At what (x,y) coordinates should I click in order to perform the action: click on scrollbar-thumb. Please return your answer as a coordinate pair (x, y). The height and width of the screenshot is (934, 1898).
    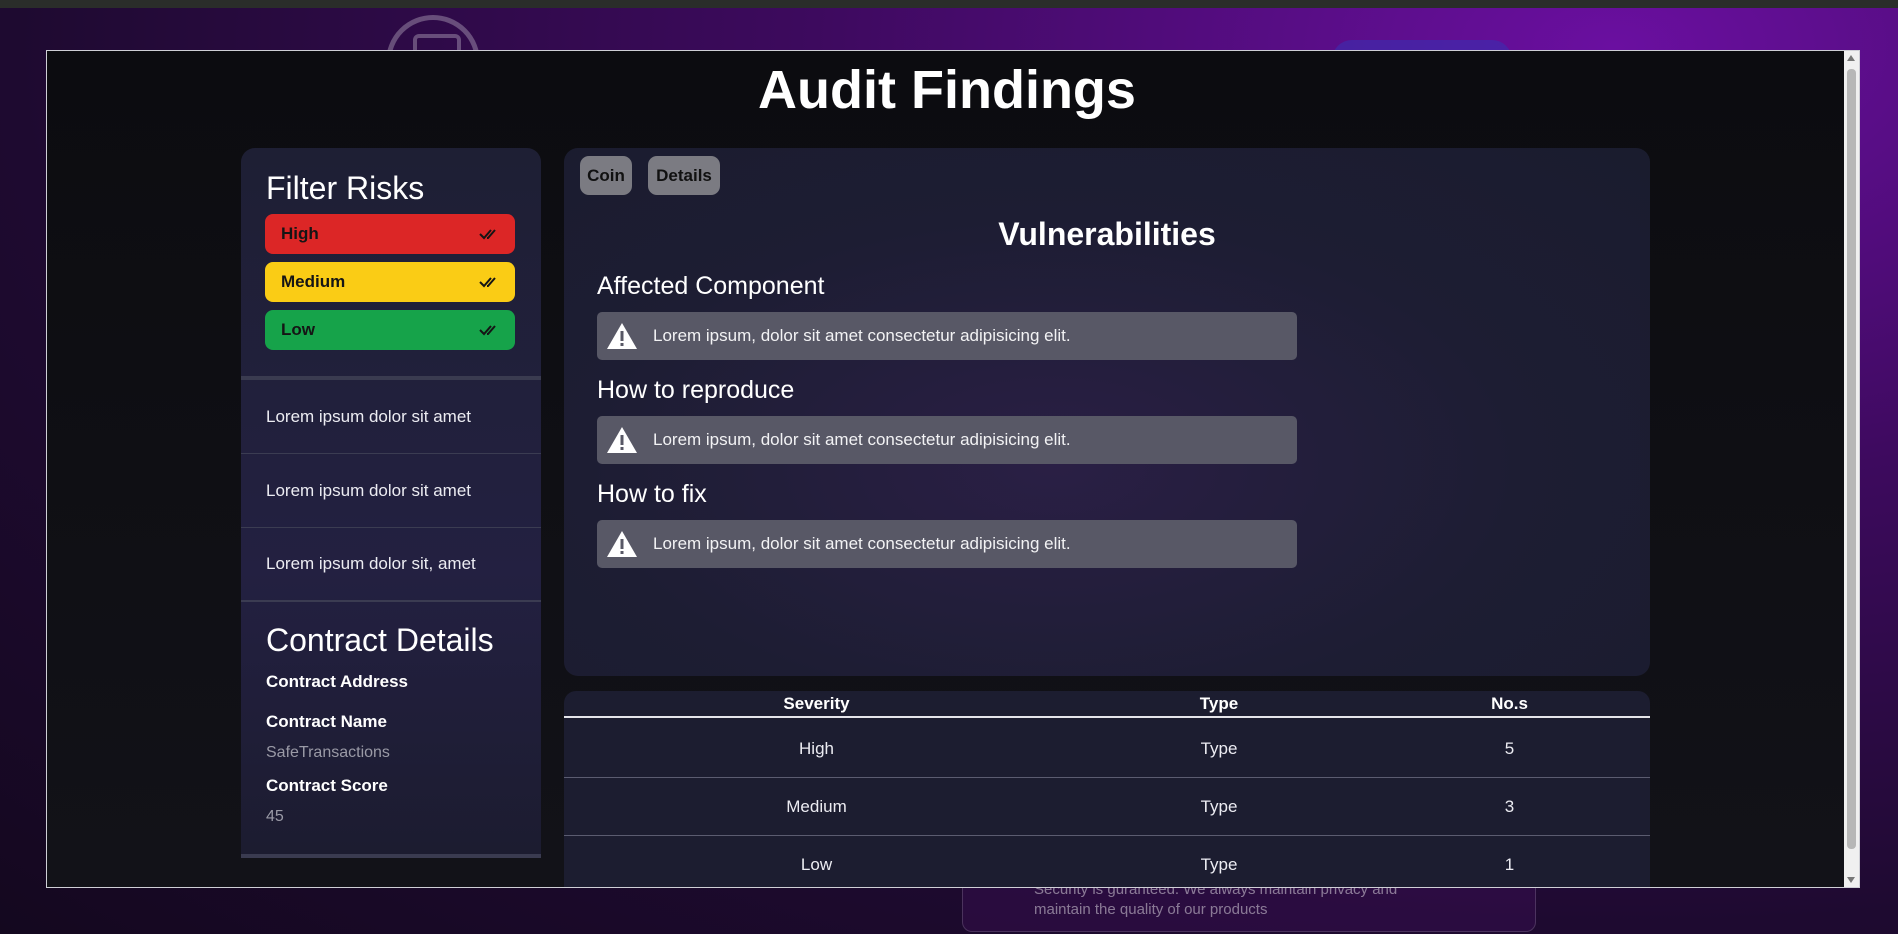
    Looking at the image, I should click on (1851, 459).